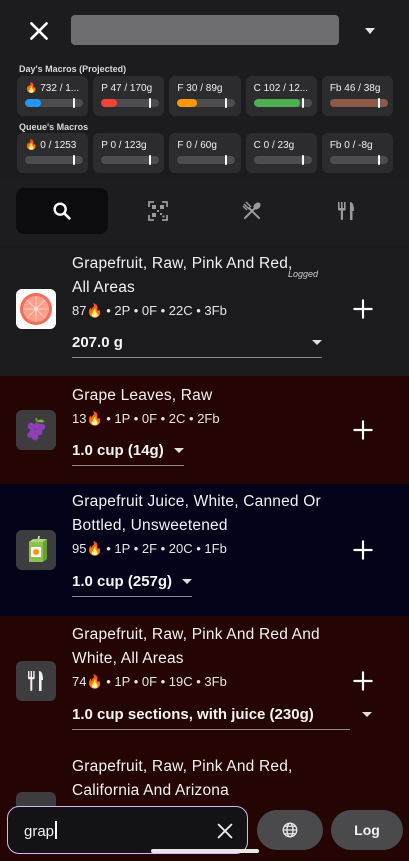 This screenshot has height=861, width=409. I want to click on online-search-button, so click(290, 830).